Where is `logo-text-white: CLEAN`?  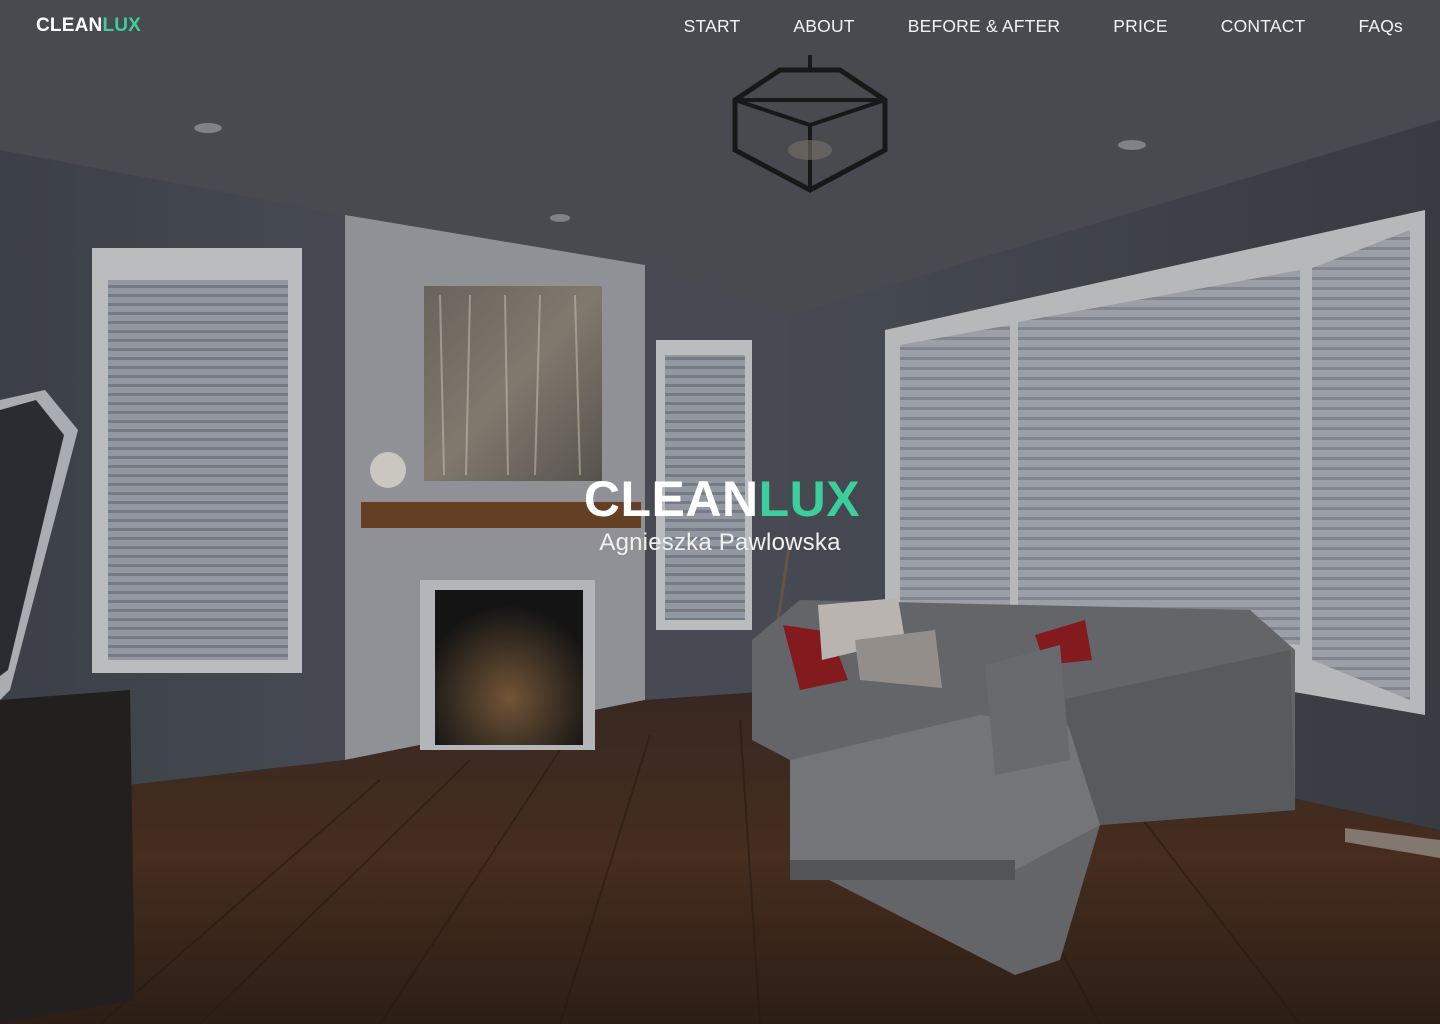 logo-text-white: CLEAN is located at coordinates (69, 25).